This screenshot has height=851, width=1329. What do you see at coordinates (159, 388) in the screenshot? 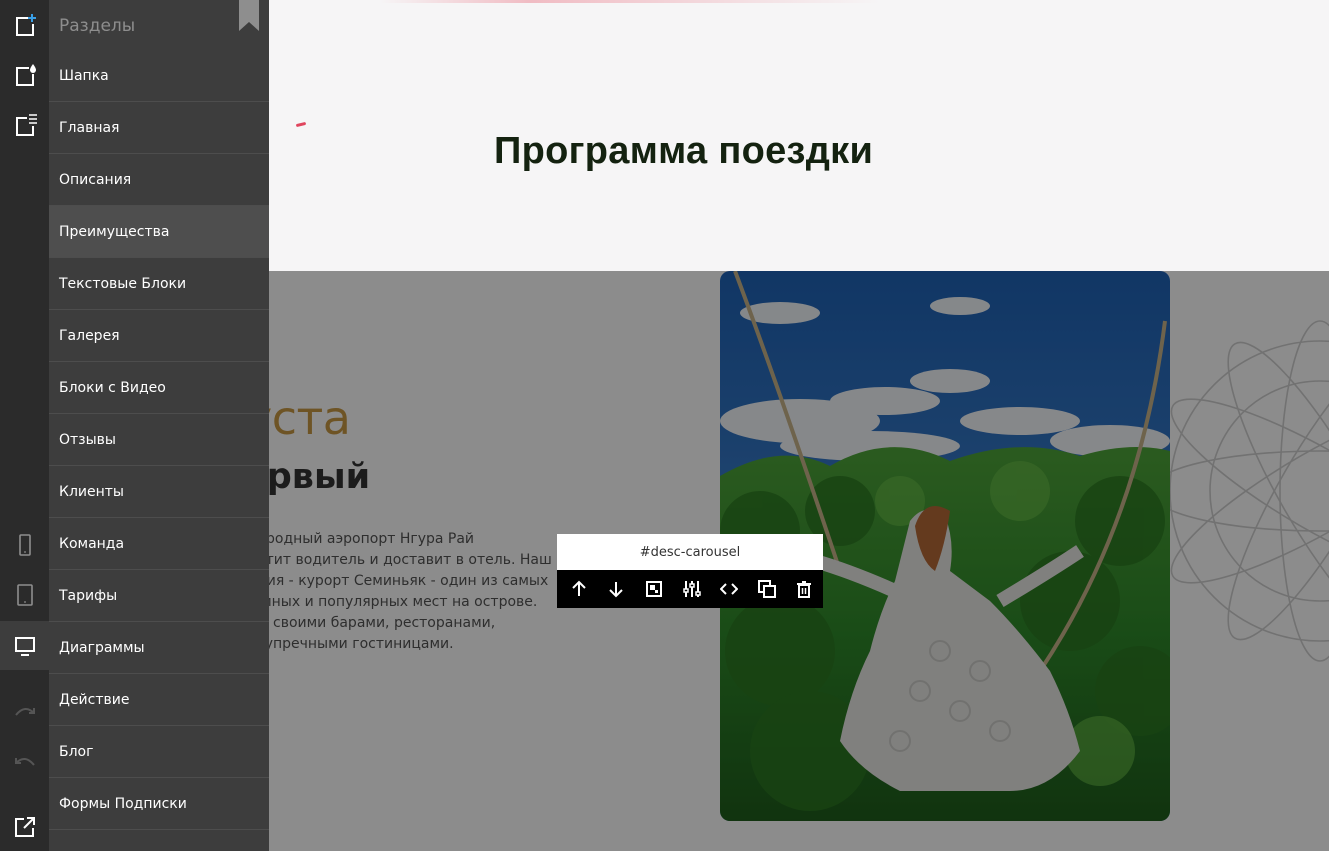
I see `section-item-video-blocks: Блоки с Видео` at bounding box center [159, 388].